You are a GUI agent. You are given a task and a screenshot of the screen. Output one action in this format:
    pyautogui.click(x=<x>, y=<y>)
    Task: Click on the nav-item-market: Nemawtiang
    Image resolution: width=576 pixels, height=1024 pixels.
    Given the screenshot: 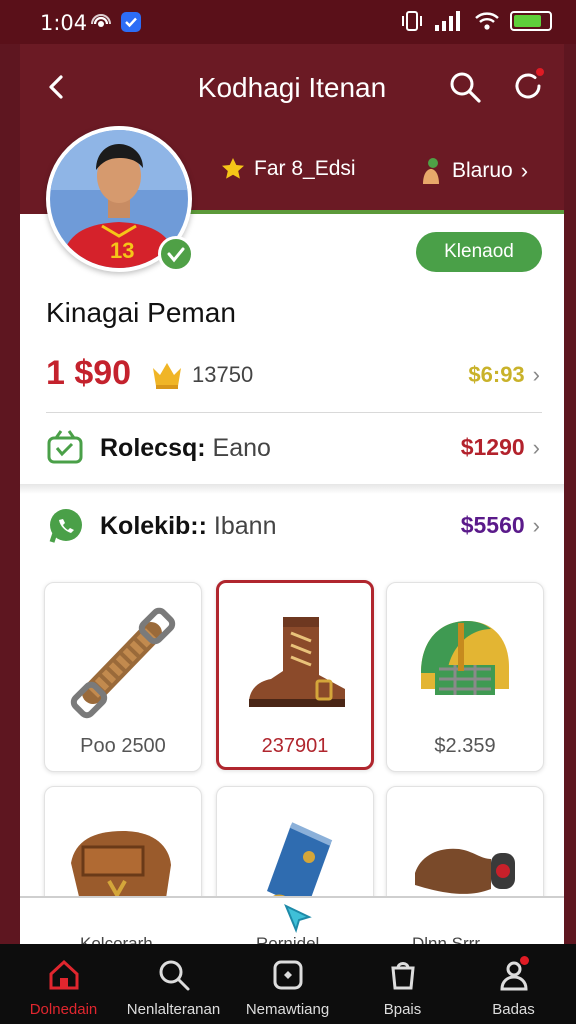 What is the action you would take?
    pyautogui.click(x=287, y=988)
    